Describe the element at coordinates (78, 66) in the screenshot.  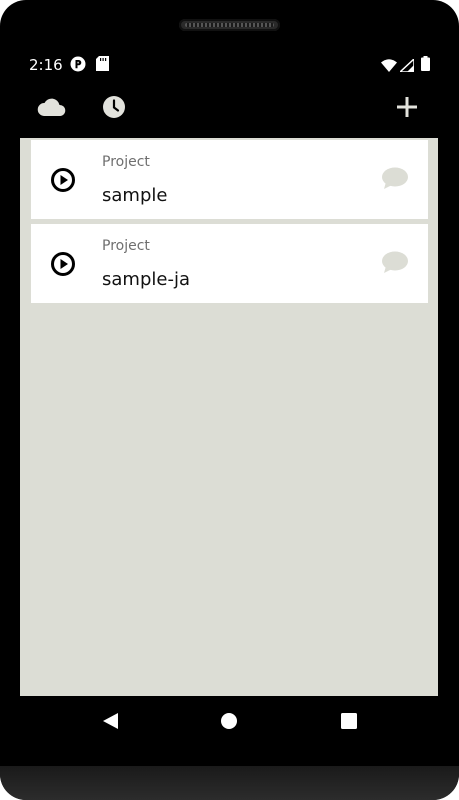
I see `app-notification-icon` at that location.